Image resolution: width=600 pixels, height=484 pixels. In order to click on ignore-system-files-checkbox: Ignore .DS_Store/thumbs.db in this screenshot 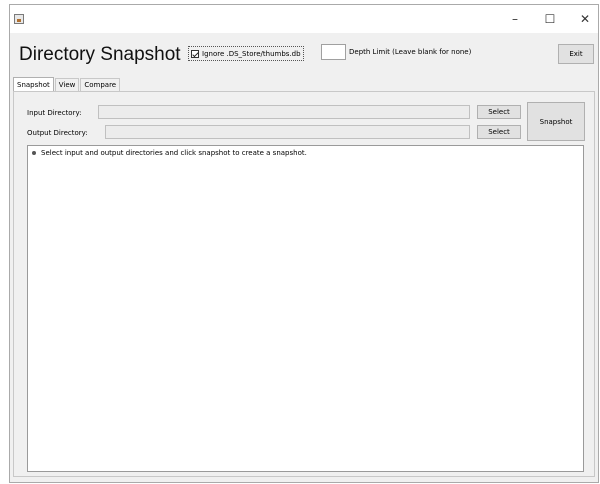, I will do `click(246, 53)`.